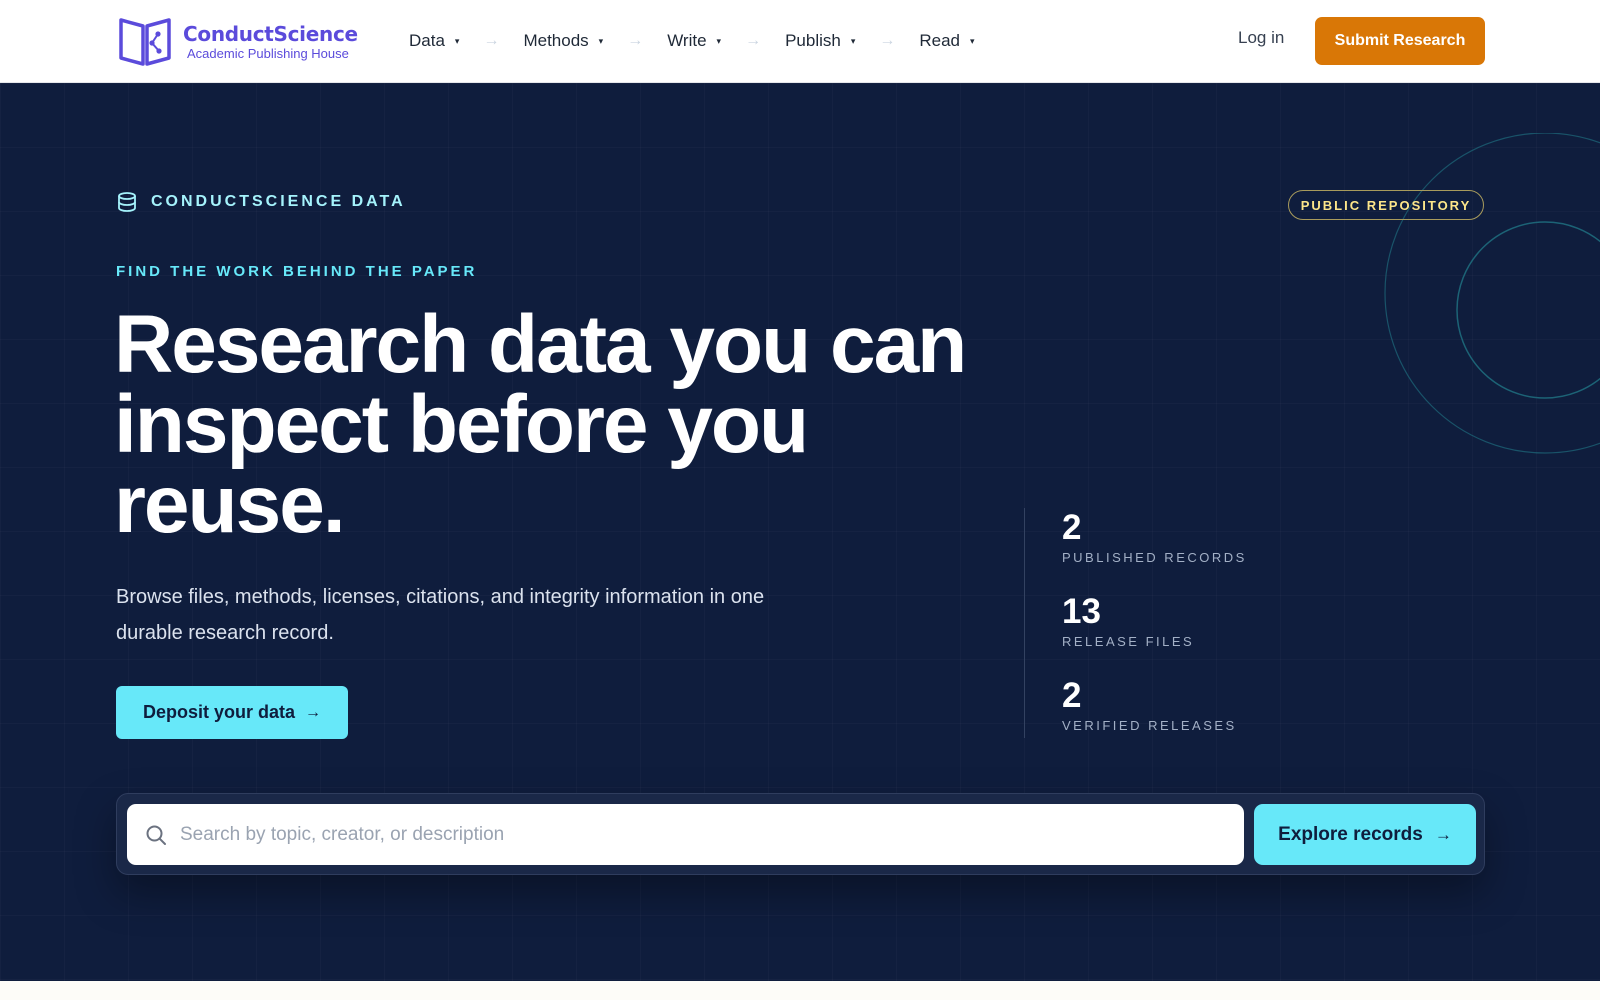 Image resolution: width=1600 pixels, height=1000 pixels. Describe the element at coordinates (268, 53) in the screenshot. I see `brand-tagline: Academic Publishing House` at that location.